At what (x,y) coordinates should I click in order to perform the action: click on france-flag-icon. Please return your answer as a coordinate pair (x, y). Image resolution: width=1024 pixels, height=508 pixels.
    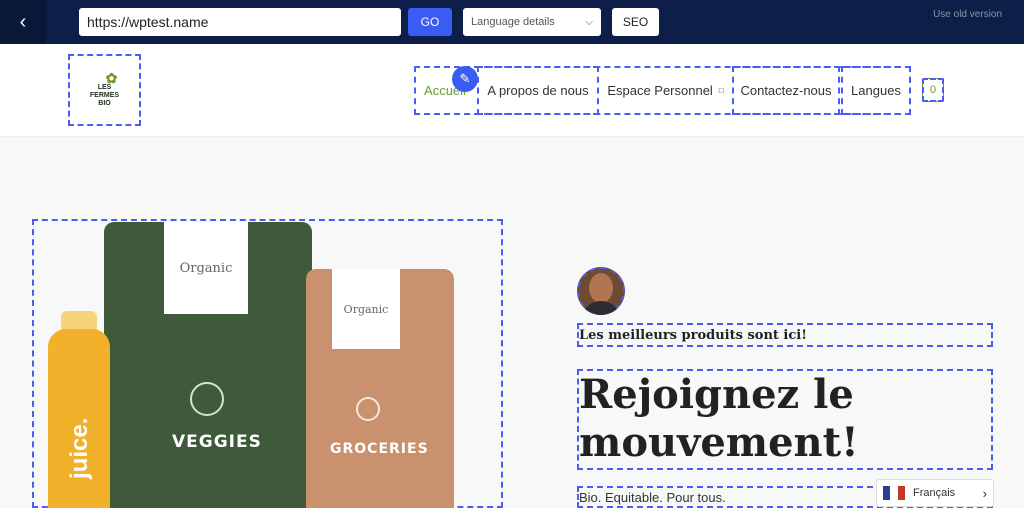
    Looking at the image, I should click on (894, 493).